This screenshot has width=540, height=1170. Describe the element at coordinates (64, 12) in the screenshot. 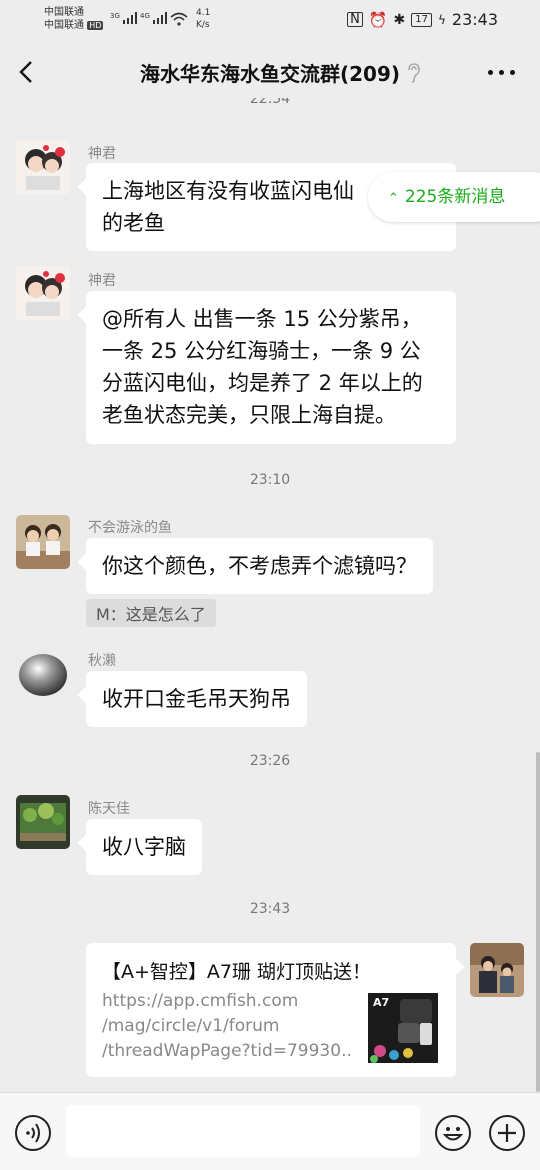

I see `carrier-1: 中国联通` at that location.